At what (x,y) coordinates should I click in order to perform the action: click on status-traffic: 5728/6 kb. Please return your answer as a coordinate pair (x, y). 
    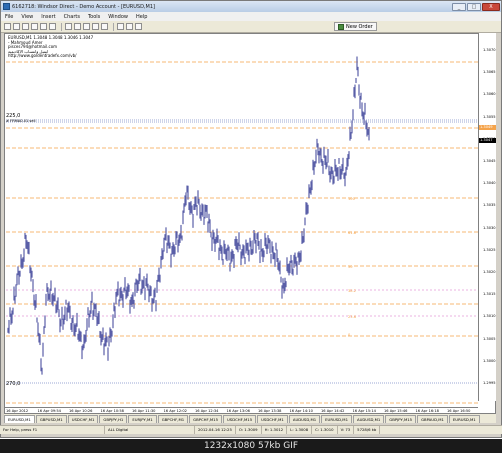
    Looking at the image, I should click on (367, 430).